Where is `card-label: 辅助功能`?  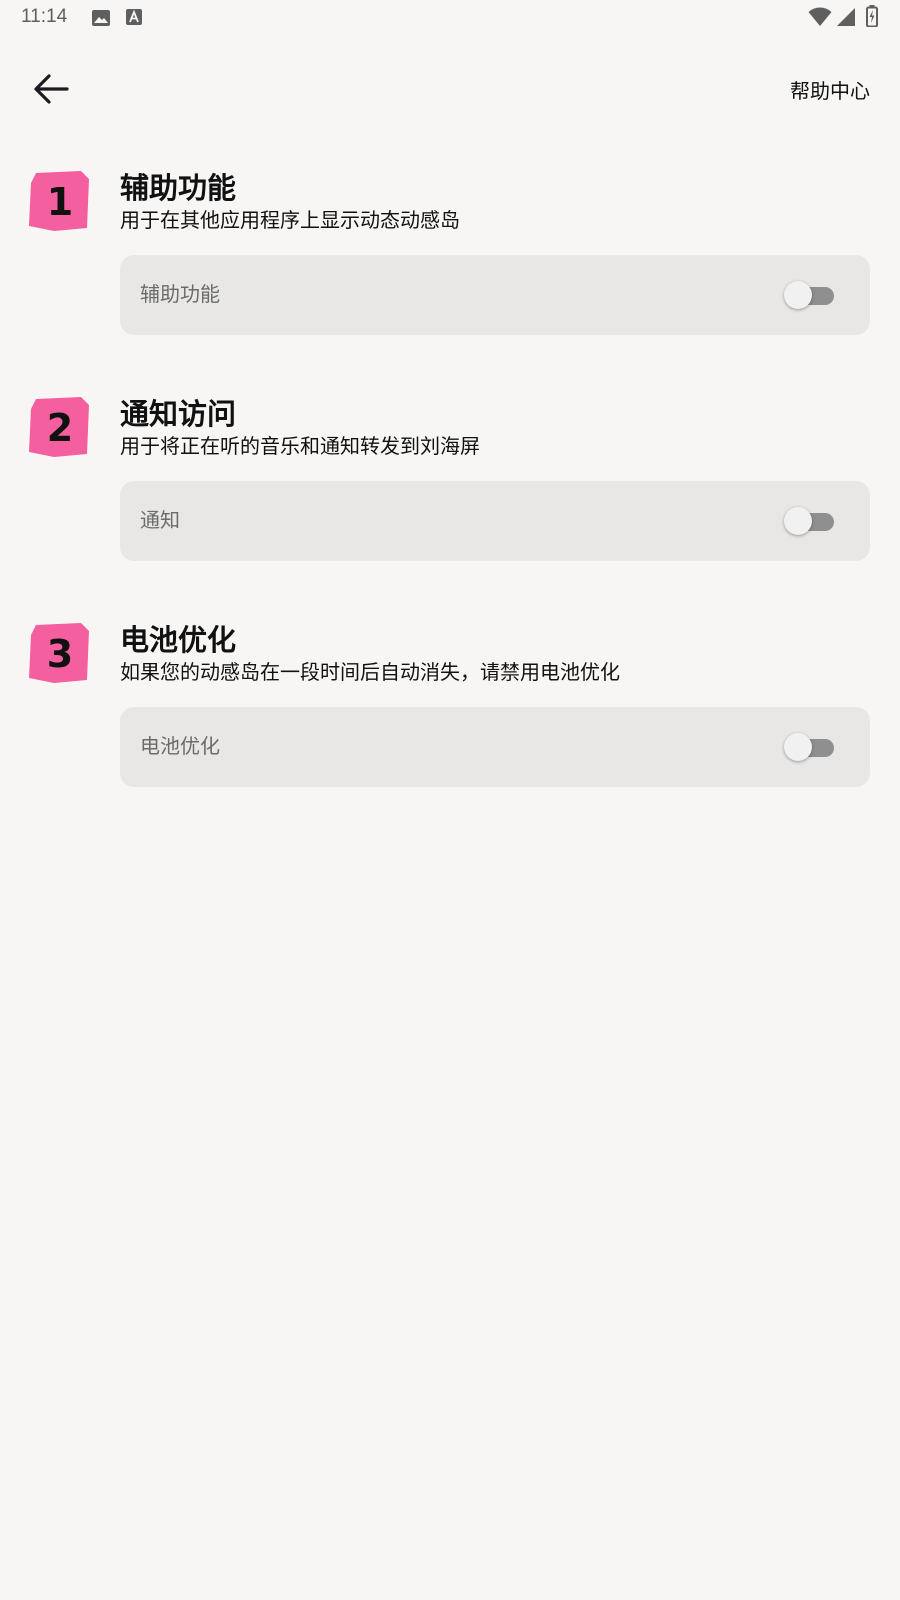 card-label: 辅助功能 is located at coordinates (180, 294).